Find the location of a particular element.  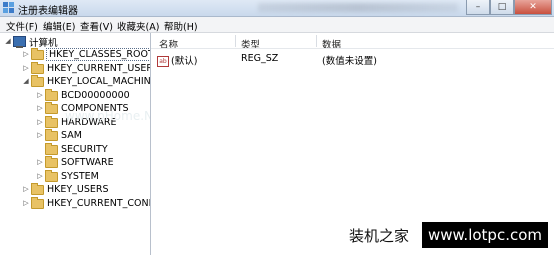

tree-label: HKEY_USERS is located at coordinates (78, 189).